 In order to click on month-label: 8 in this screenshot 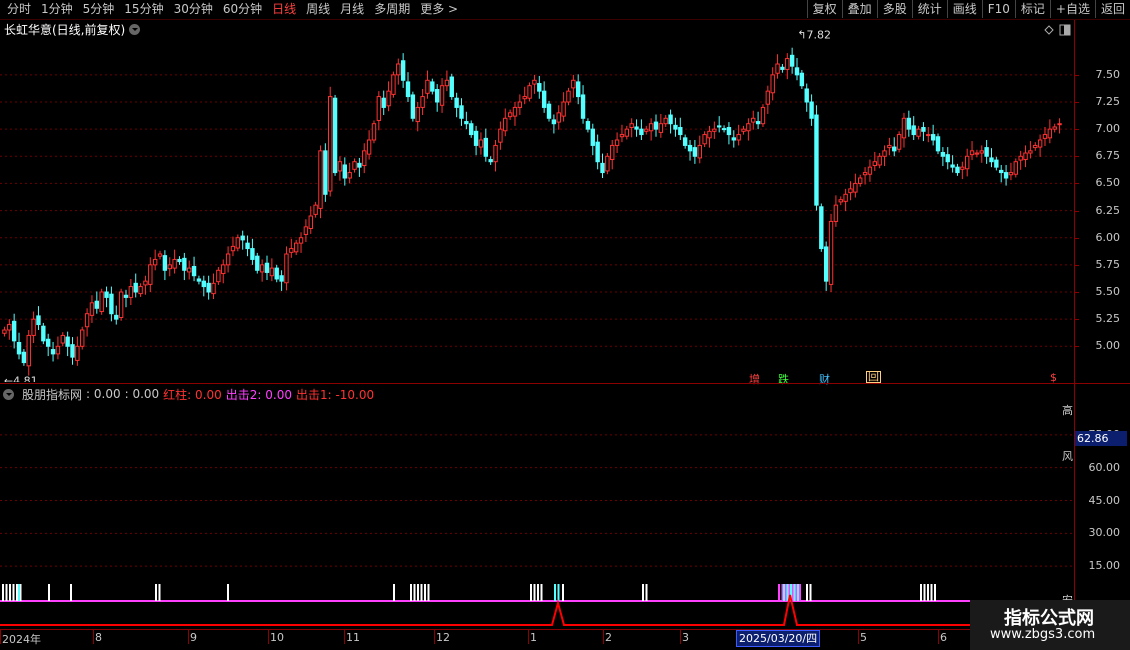, I will do `click(98, 637)`.